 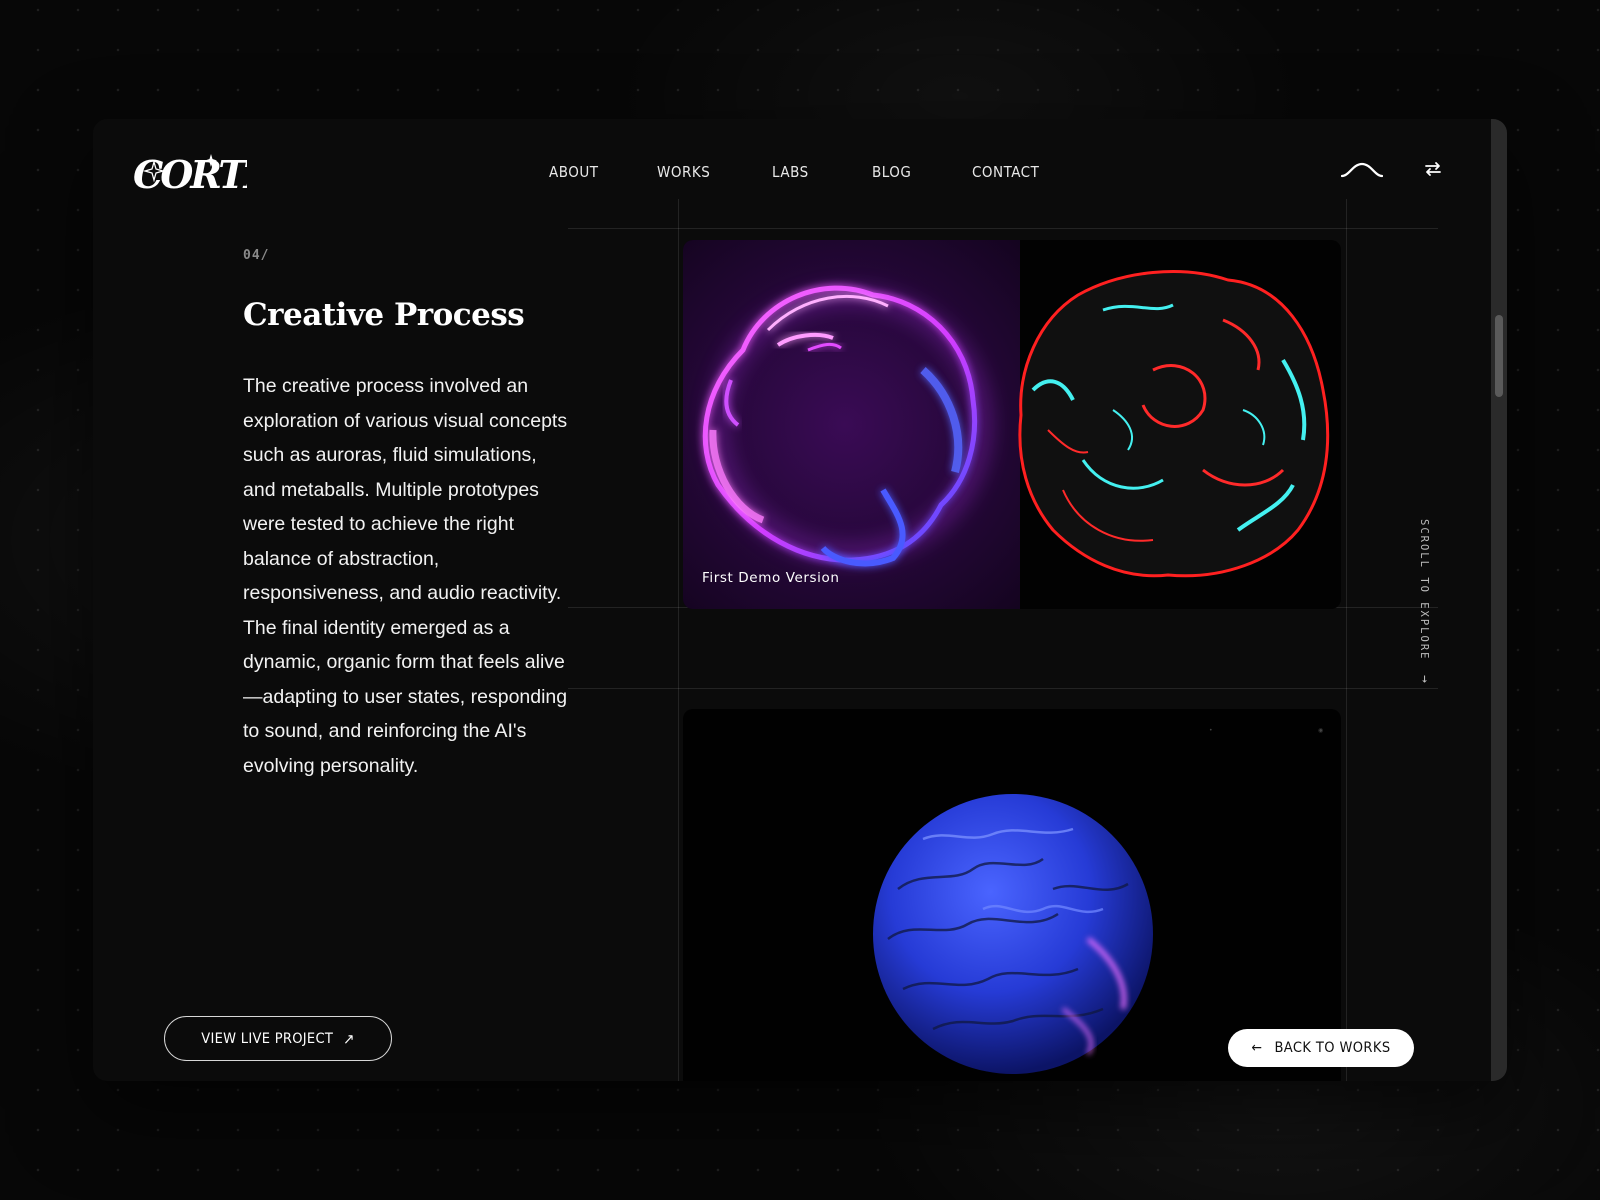 I want to click on blue-sphere-image, so click(x=1013, y=934).